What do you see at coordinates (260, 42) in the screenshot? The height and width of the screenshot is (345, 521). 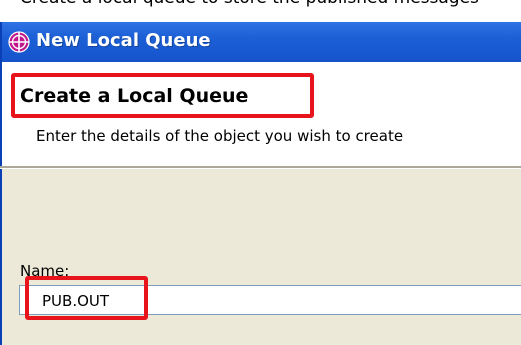 I see `window-titlebar: New Local Queue` at bounding box center [260, 42].